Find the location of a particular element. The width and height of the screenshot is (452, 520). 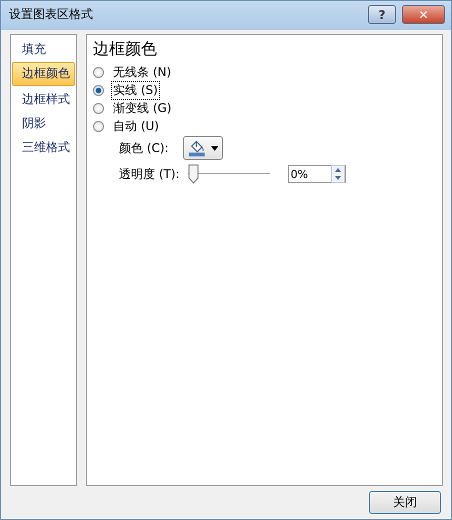

color-picker-button is located at coordinates (203, 148).